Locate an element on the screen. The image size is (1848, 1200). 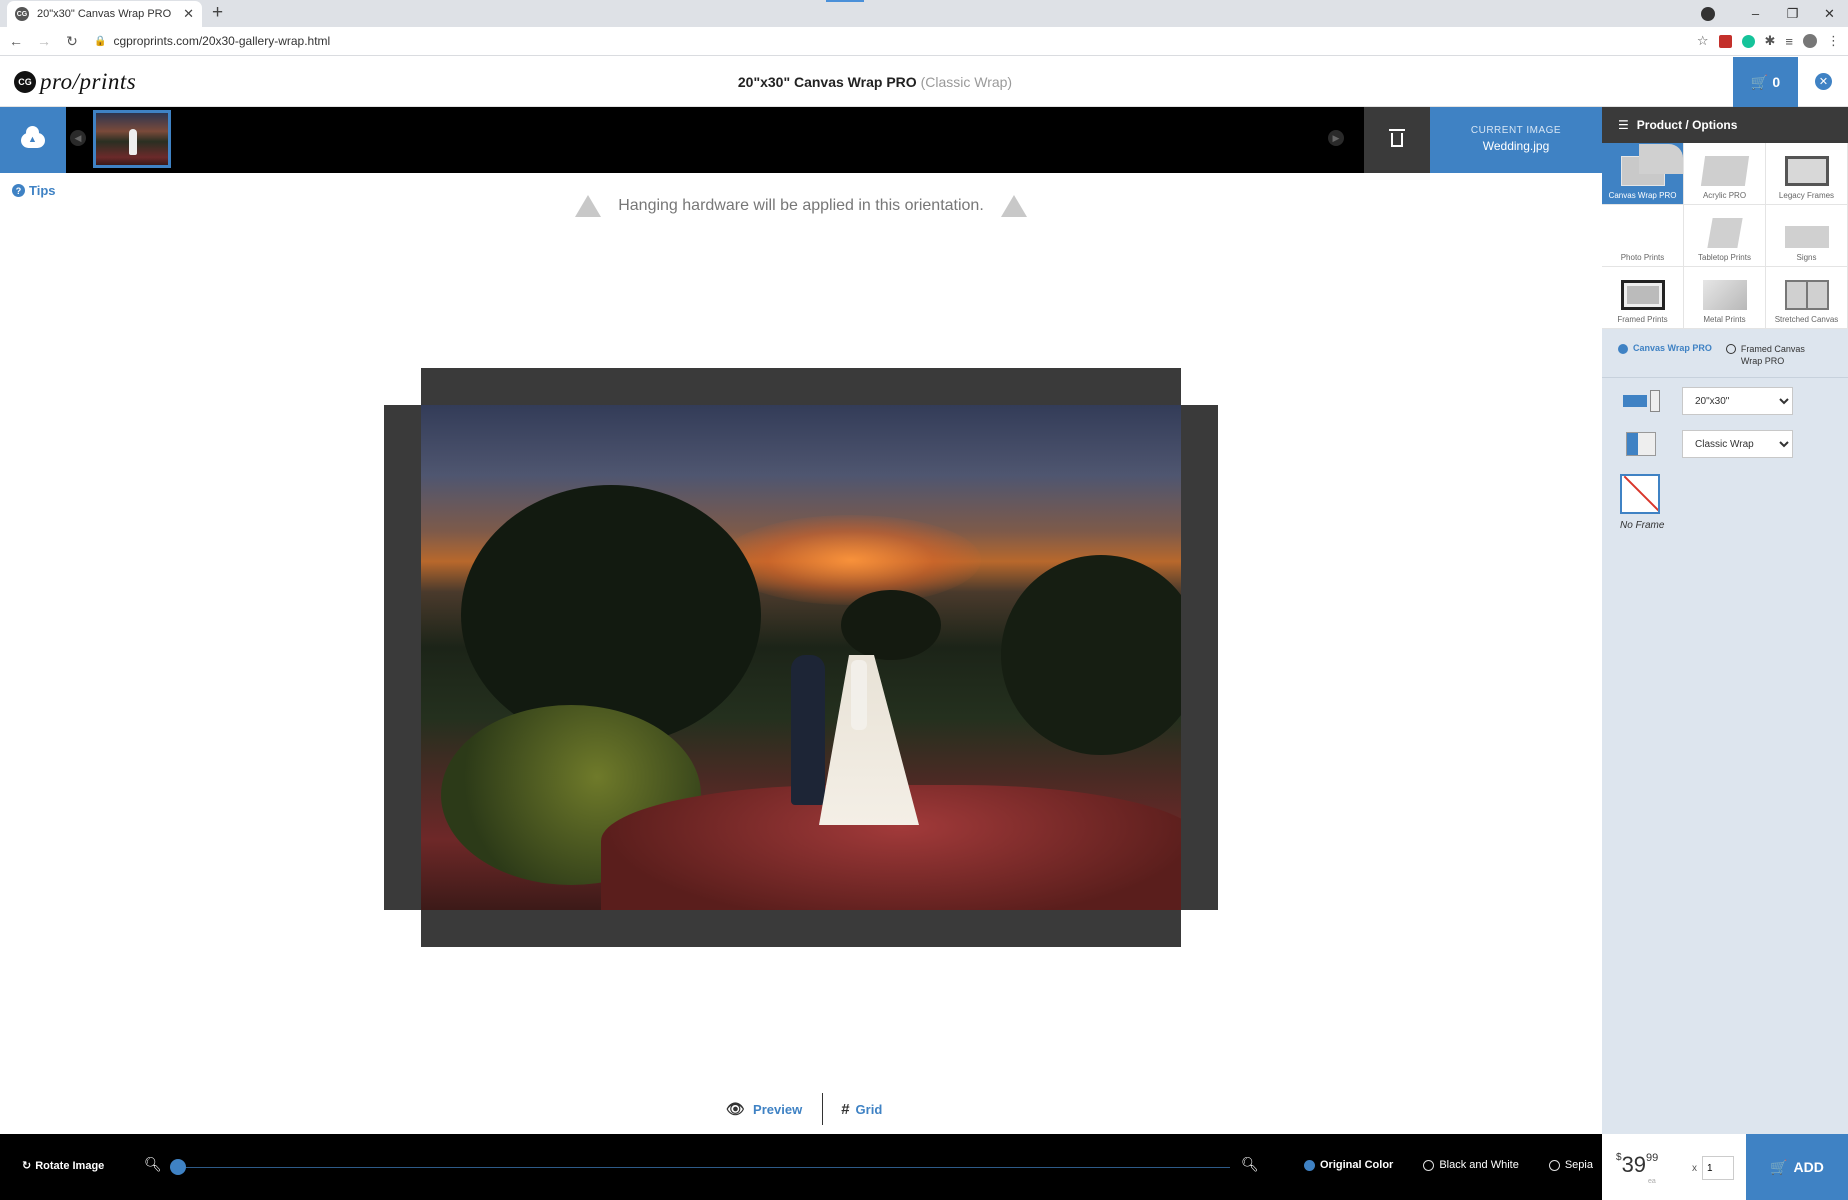
color-option-original: Original Color is located at coordinates (1348, 1165).